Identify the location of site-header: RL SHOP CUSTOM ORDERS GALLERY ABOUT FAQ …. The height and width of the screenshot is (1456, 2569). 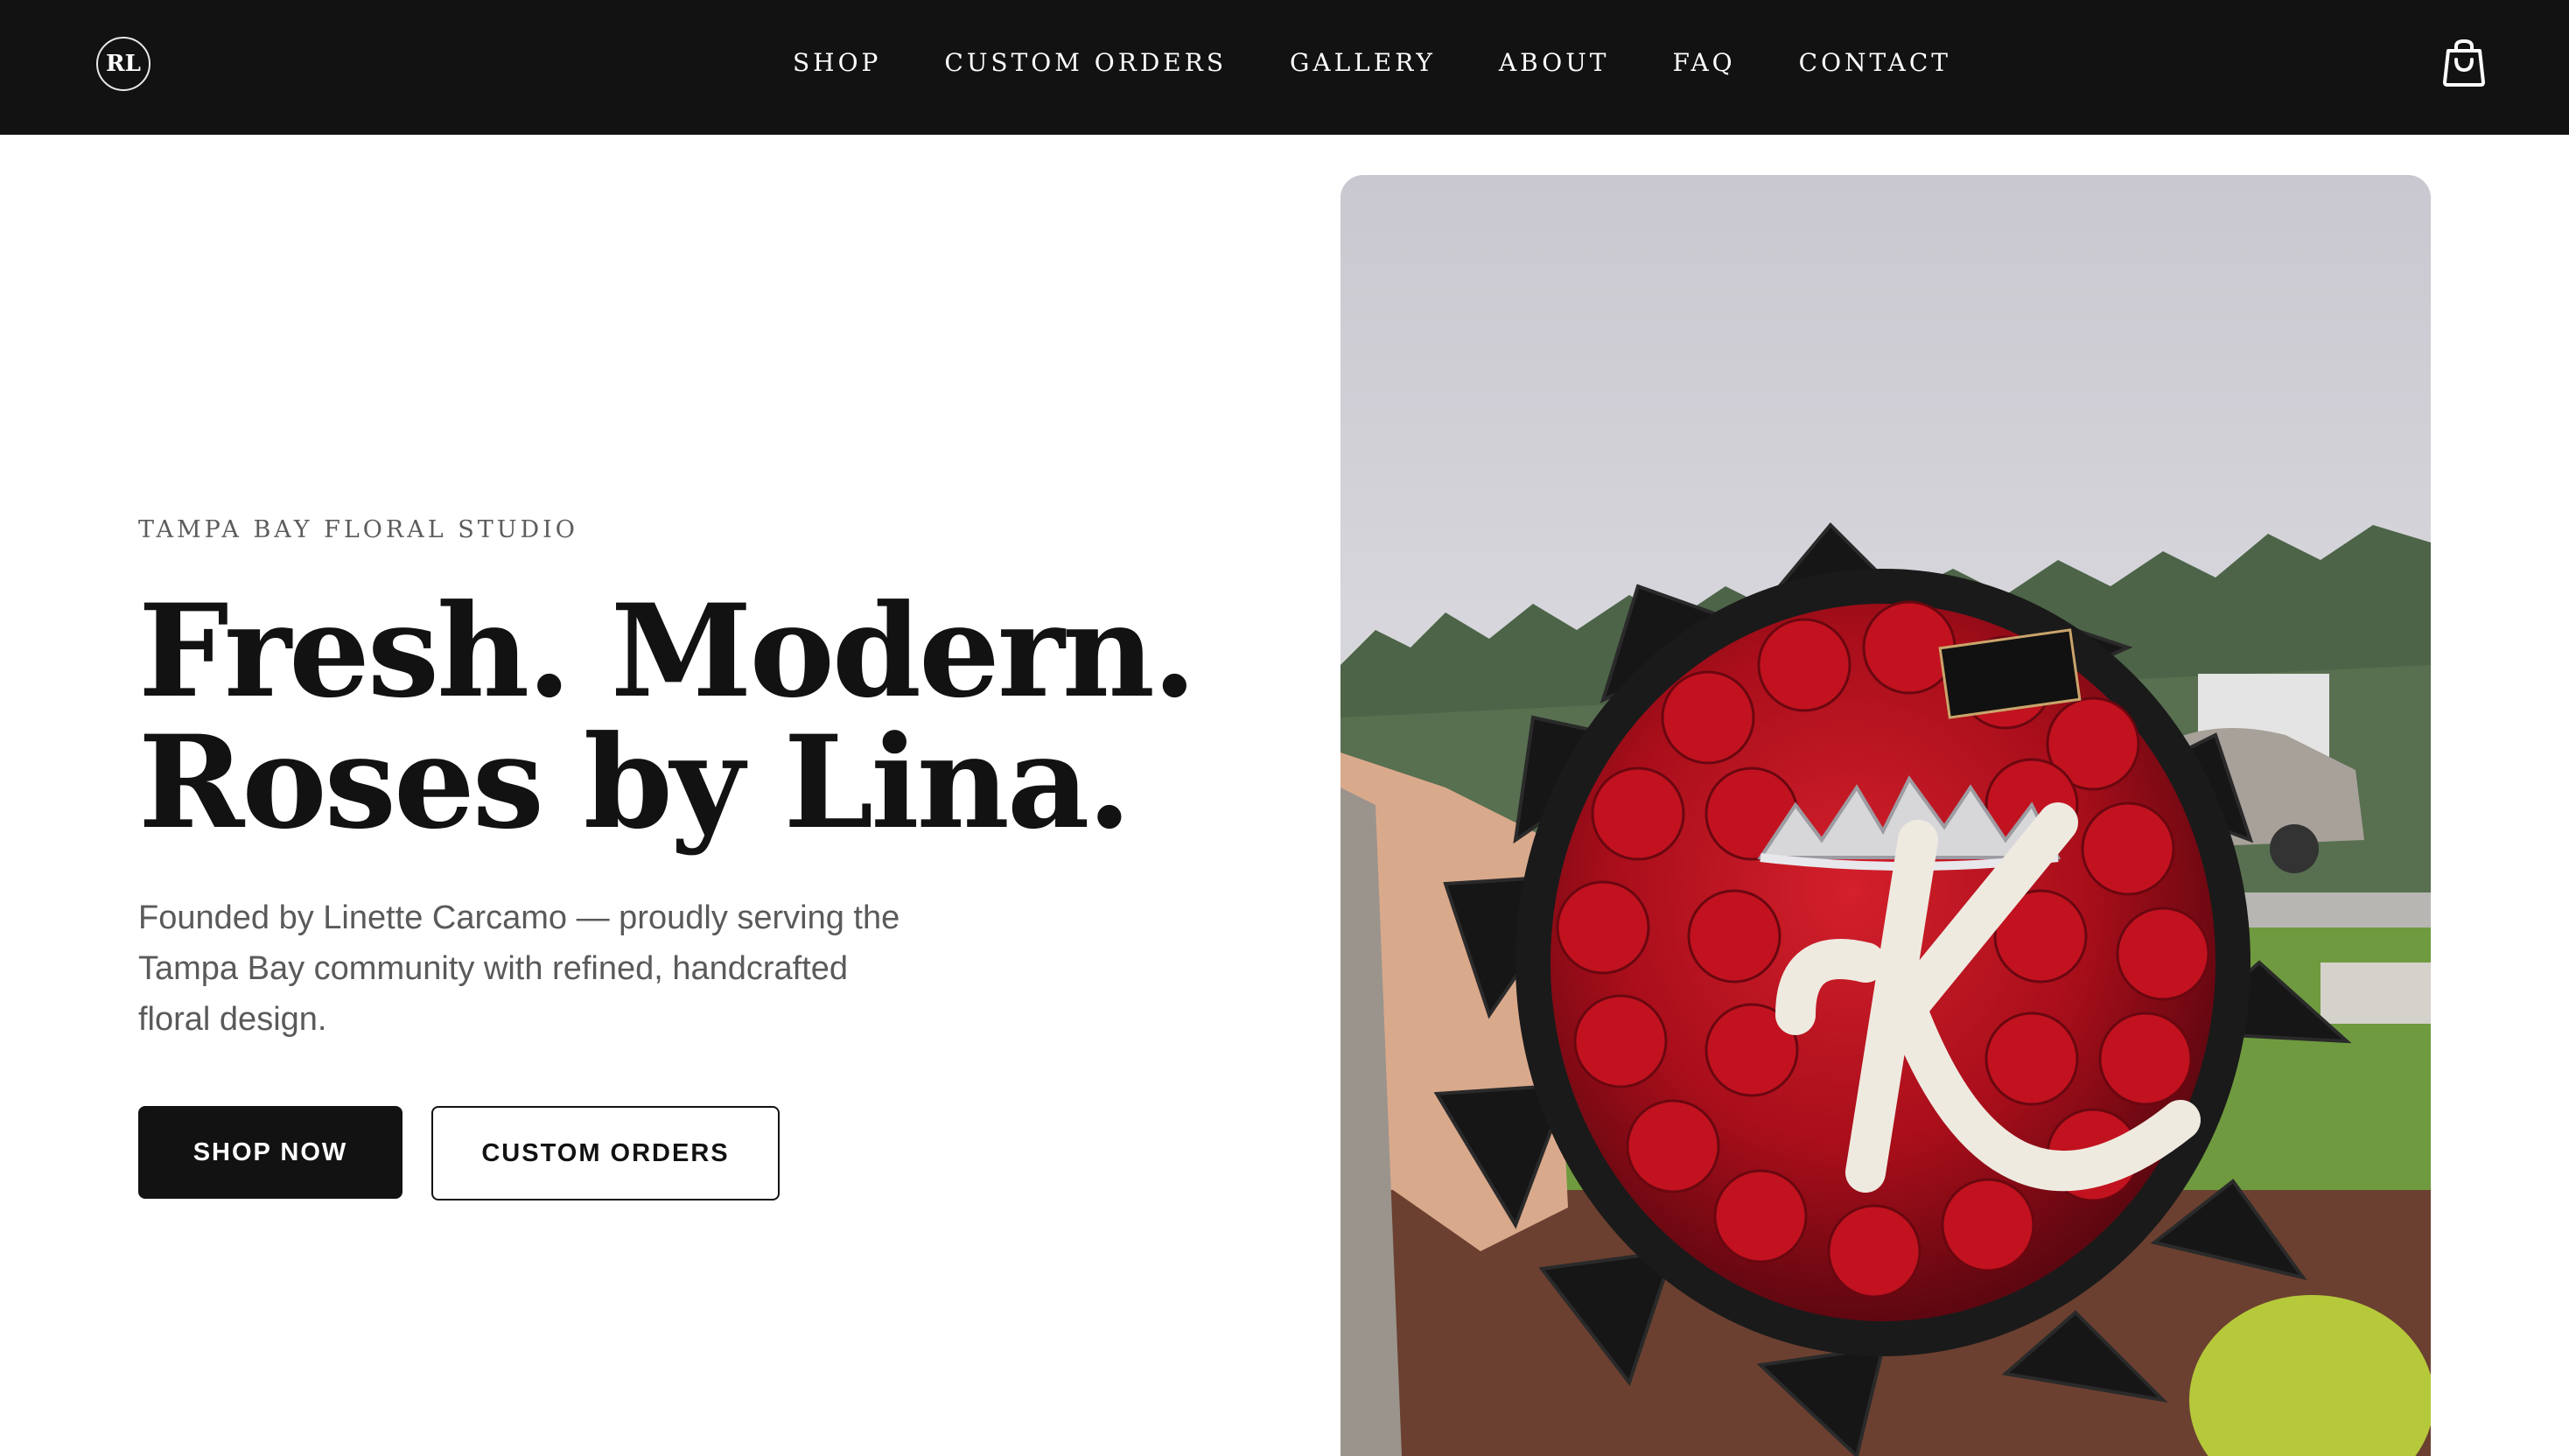
(1284, 67).